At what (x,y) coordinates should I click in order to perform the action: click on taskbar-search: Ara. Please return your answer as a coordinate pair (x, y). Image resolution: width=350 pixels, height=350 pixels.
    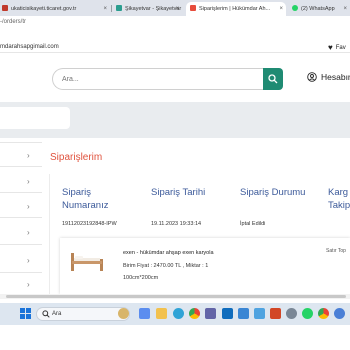
    Looking at the image, I should click on (83, 314).